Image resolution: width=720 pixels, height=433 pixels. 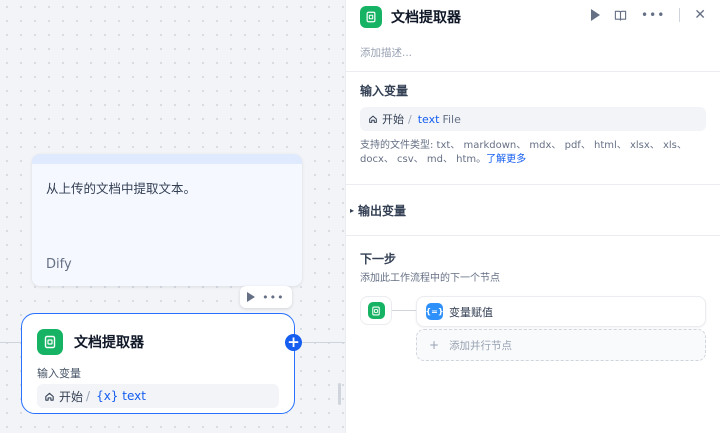 I want to click on add-parallel-label: 添加并行节点, so click(x=481, y=345).